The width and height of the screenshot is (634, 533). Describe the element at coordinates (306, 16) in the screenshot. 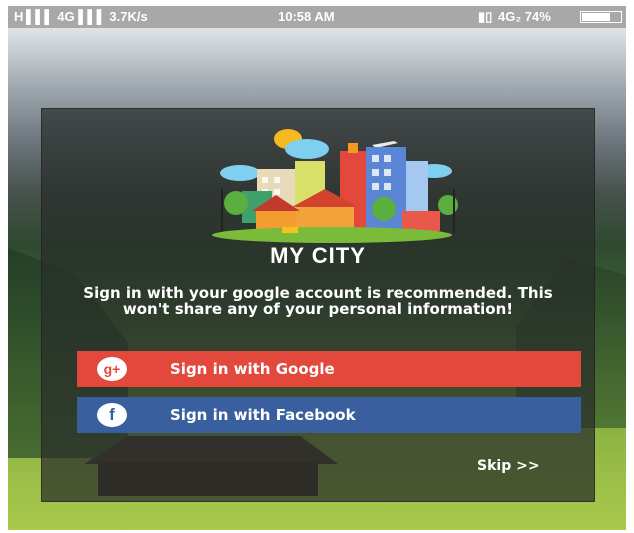

I see `clock: 10:58 AM` at that location.